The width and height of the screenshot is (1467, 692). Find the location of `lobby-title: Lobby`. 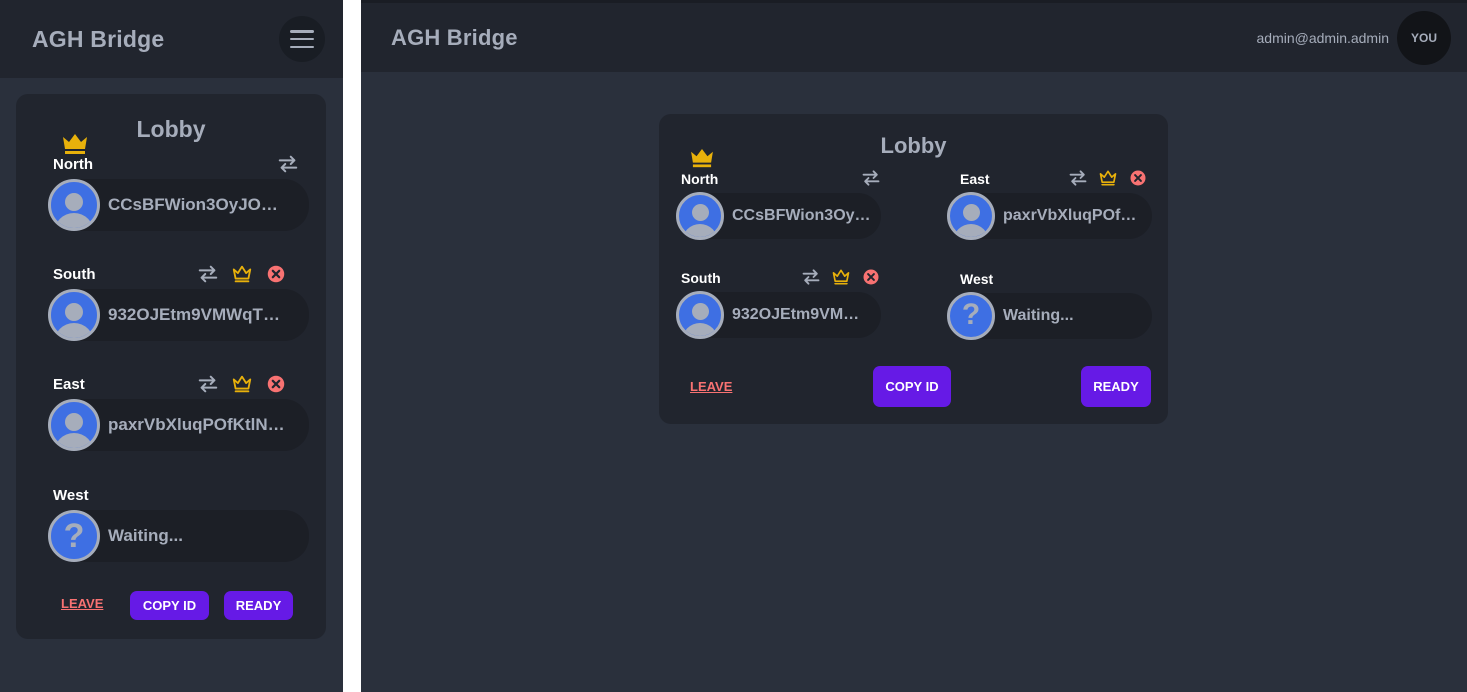

lobby-title: Lobby is located at coordinates (913, 145).